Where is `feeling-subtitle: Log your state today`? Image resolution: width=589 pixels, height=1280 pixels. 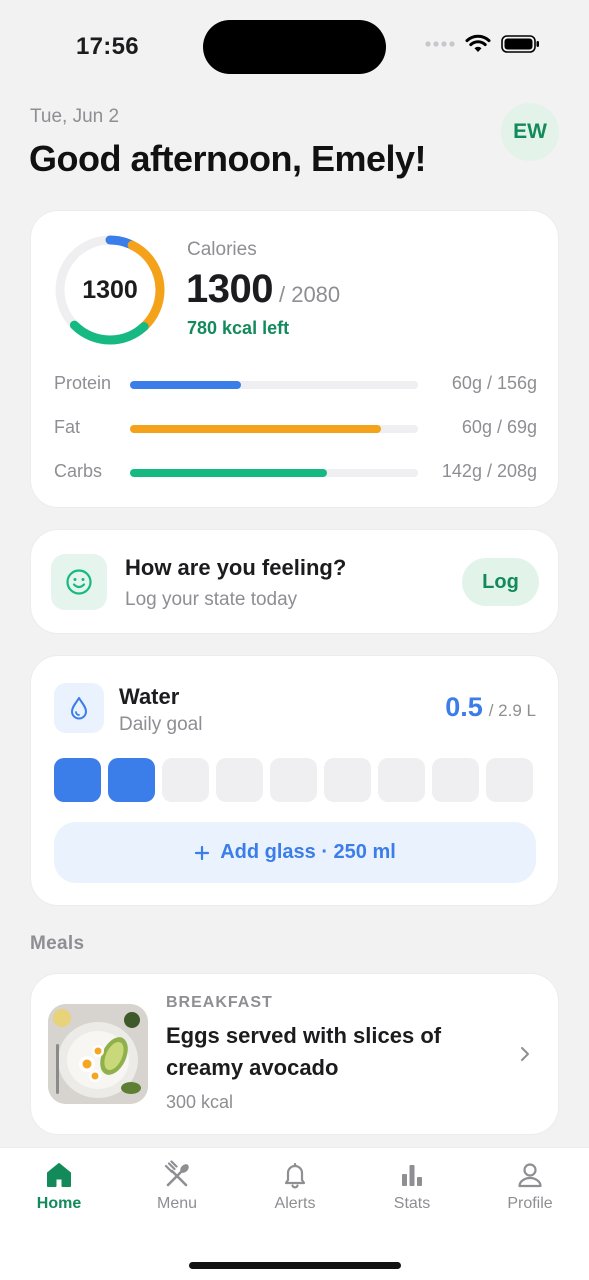
feeling-subtitle: Log your state today is located at coordinates (211, 599).